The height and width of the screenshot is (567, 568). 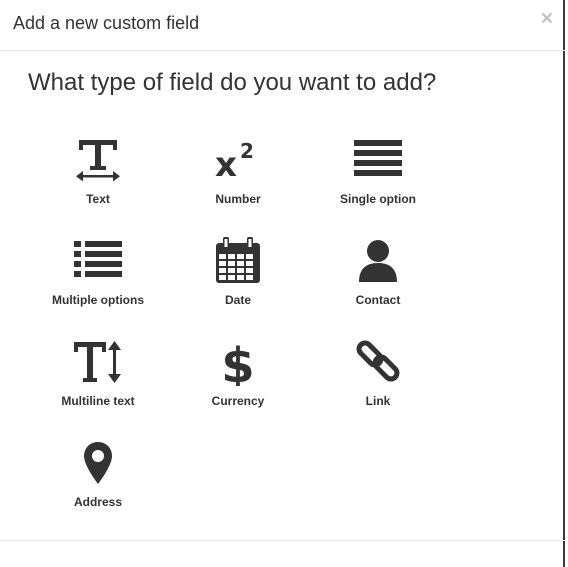 I want to click on field-type-label: Currency, so click(x=238, y=401).